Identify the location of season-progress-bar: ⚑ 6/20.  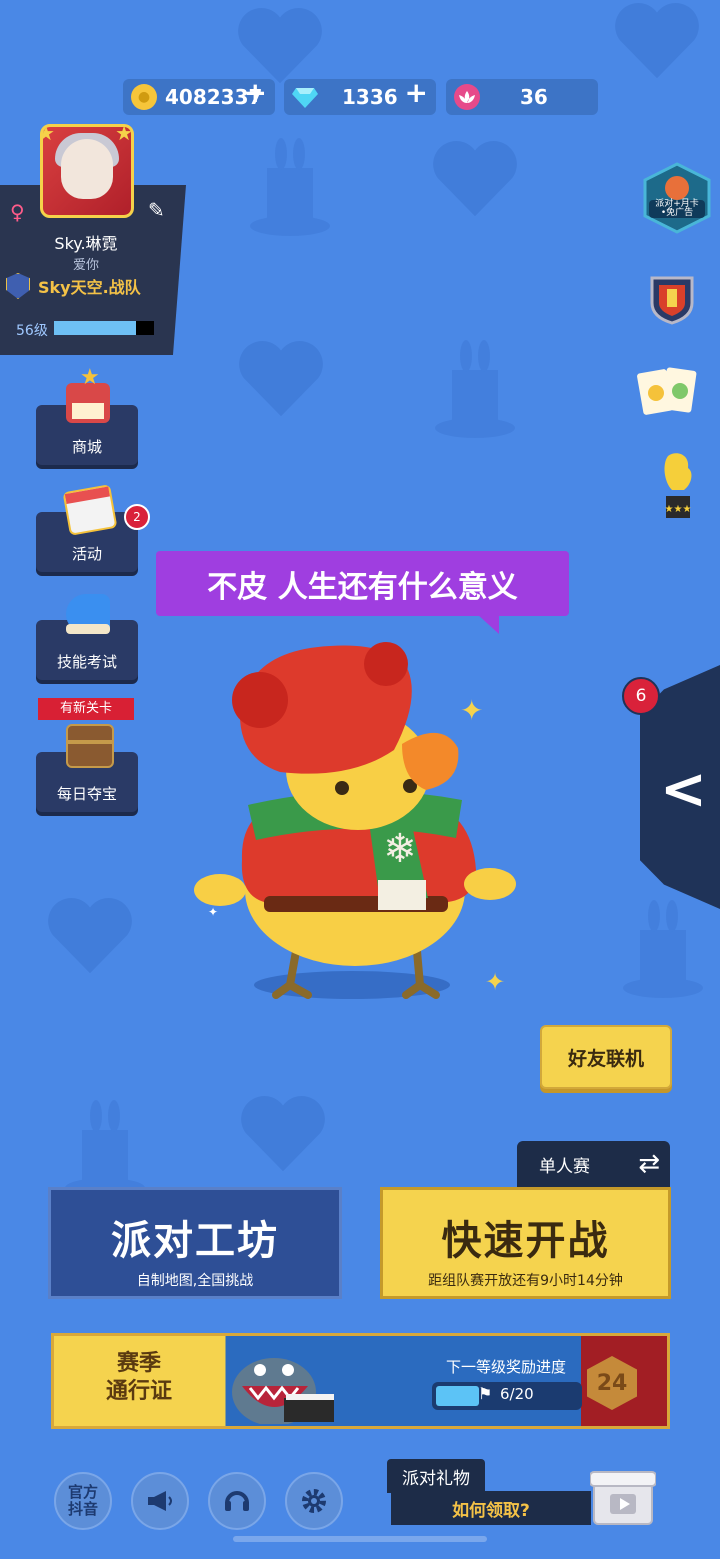
(507, 1396).